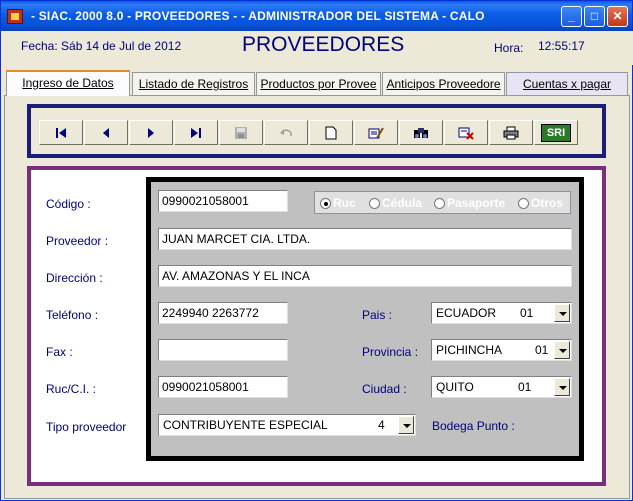  I want to click on proveedor-field: JUAN MARCET CIA. LTDA., so click(365, 239).